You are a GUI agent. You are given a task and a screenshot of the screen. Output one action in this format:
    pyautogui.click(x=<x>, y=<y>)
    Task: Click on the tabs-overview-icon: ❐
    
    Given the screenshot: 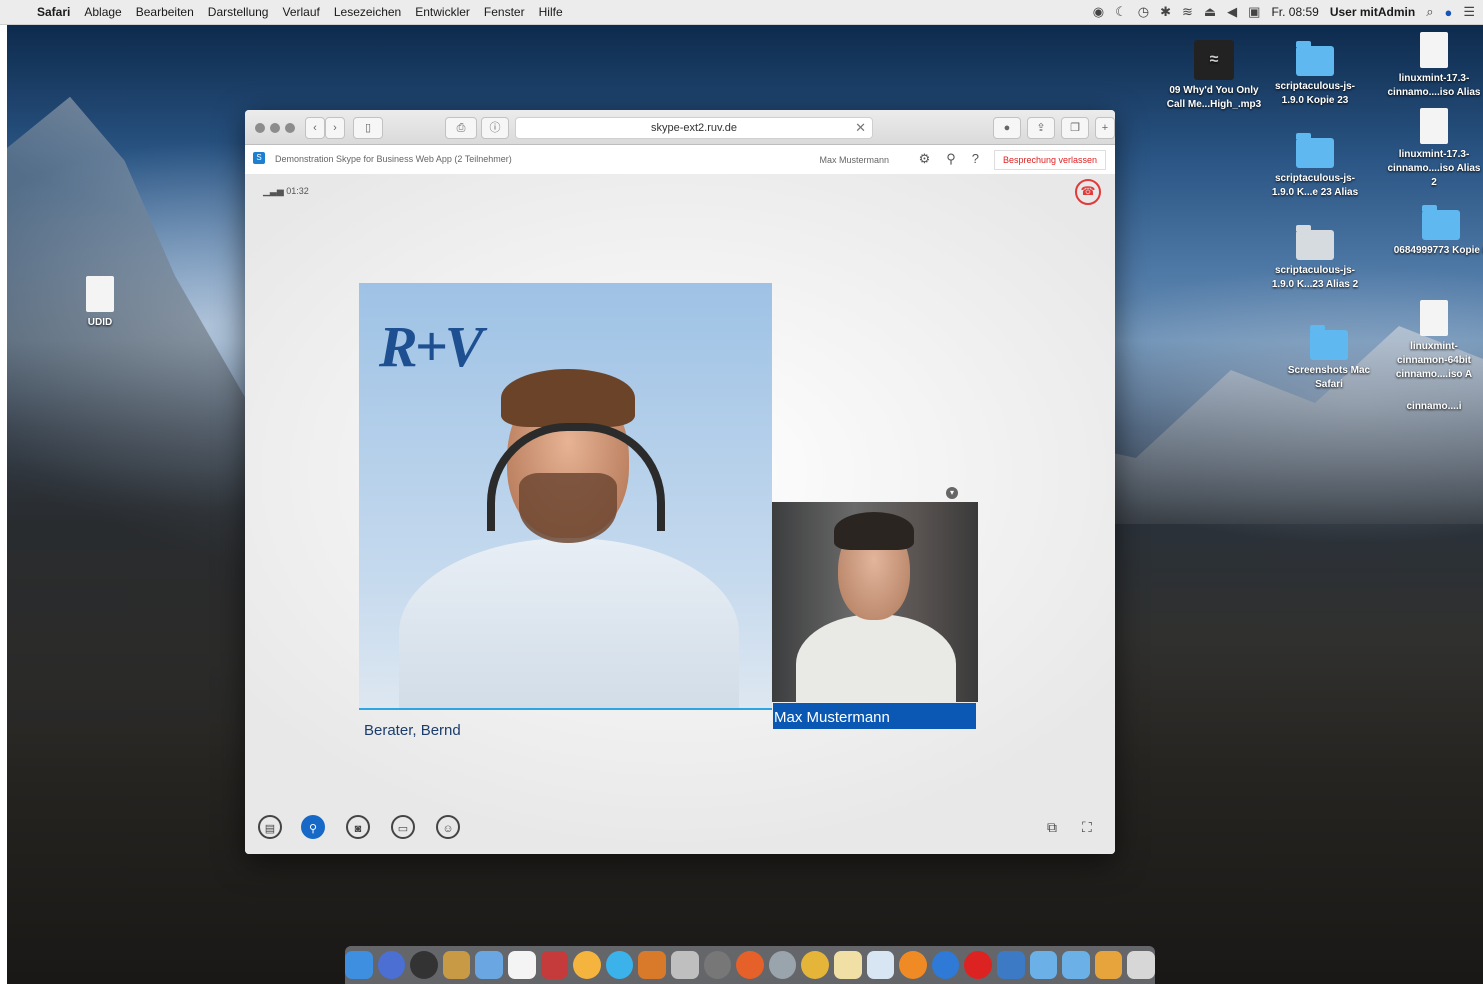 What is the action you would take?
    pyautogui.click(x=1075, y=128)
    